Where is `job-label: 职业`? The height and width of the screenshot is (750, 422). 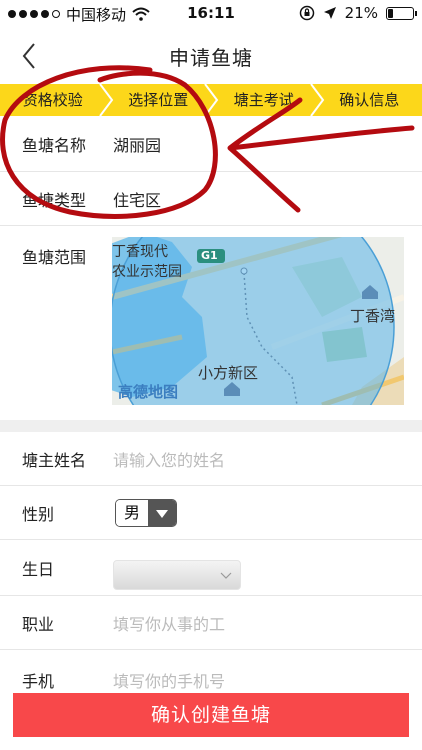
job-label: 职业 is located at coordinates (38, 624).